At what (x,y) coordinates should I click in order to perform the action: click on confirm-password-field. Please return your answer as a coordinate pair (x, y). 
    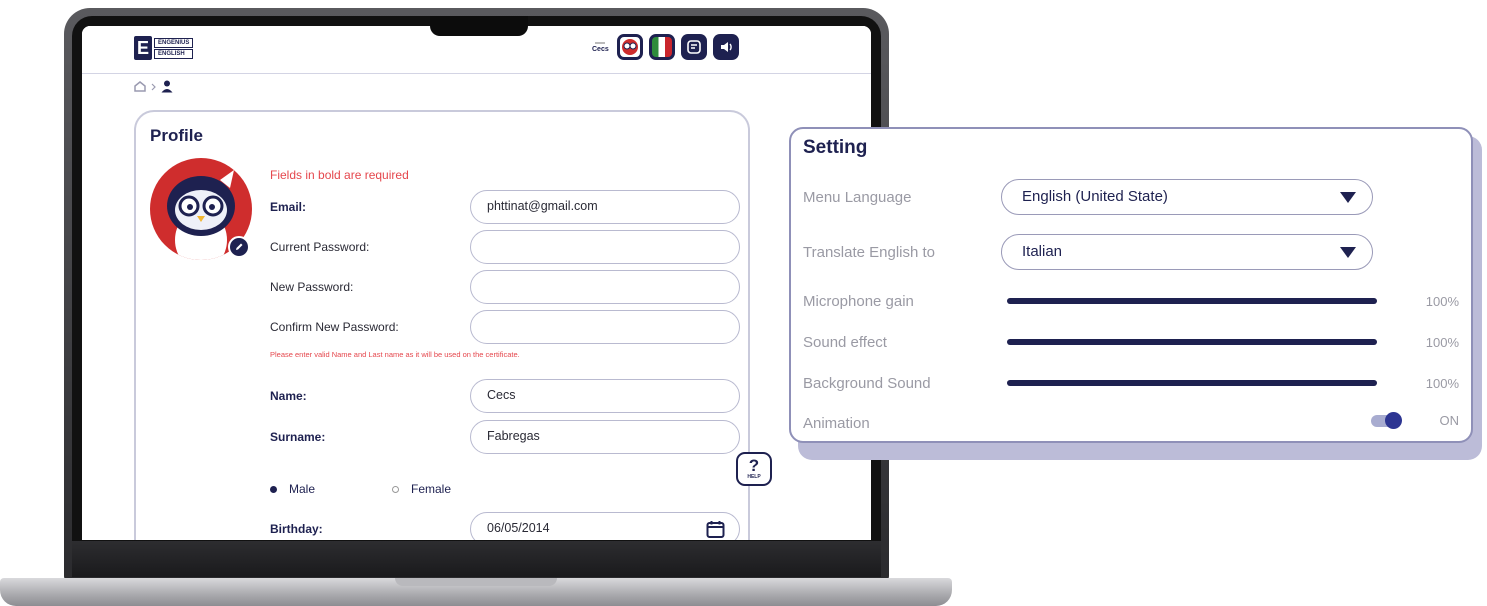
    Looking at the image, I should click on (605, 327).